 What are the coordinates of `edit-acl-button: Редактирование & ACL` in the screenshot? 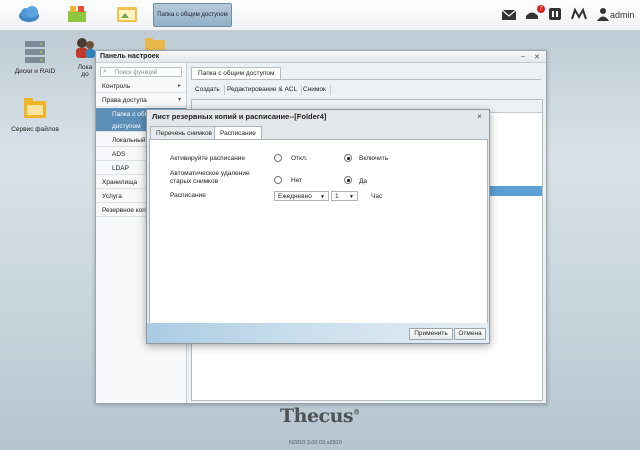 It's located at (263, 90).